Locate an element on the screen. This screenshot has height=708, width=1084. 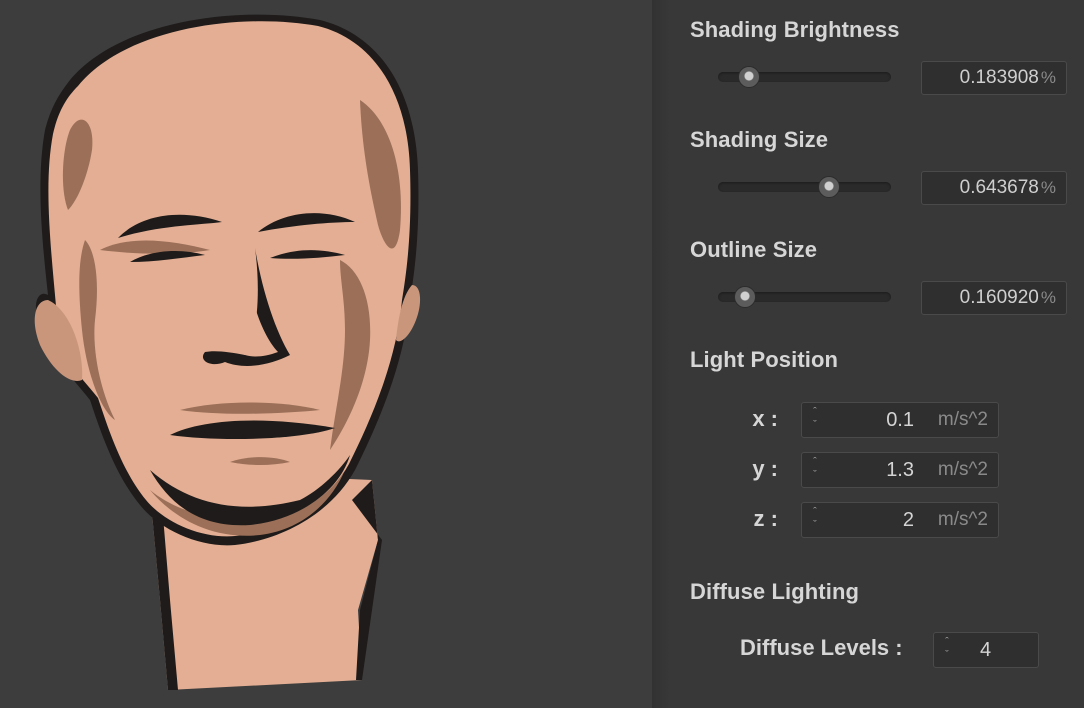
diffuse-levels-label: Diffuse Levels : is located at coordinates (821, 647).